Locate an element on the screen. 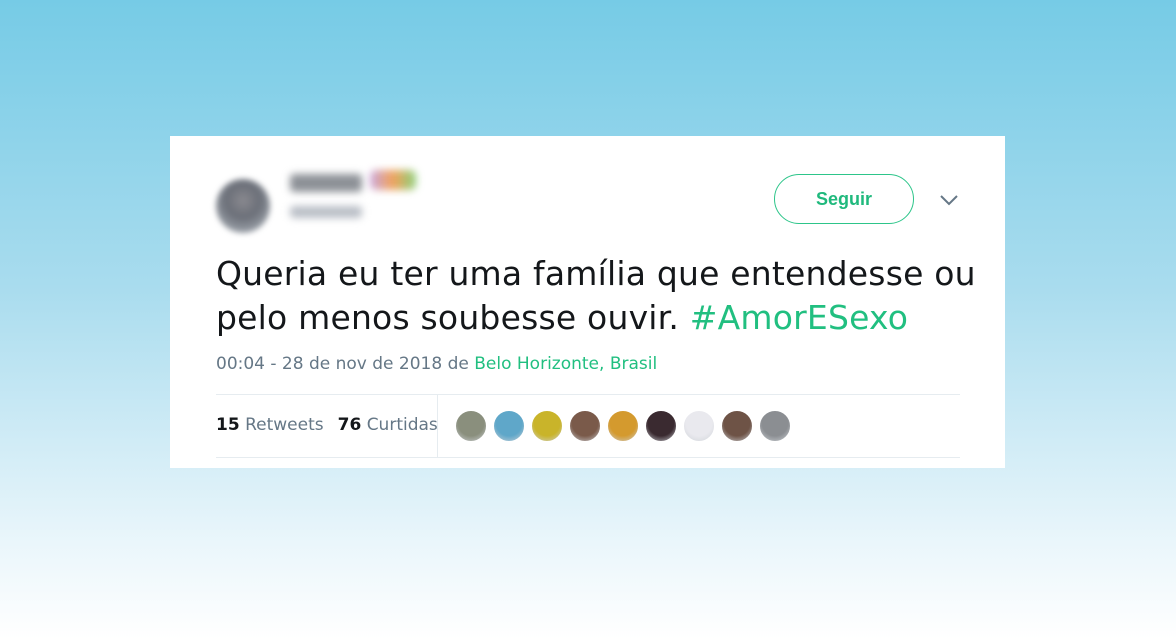 The image size is (1176, 639). retweets-stat: 15 Retweets is located at coordinates (270, 425).